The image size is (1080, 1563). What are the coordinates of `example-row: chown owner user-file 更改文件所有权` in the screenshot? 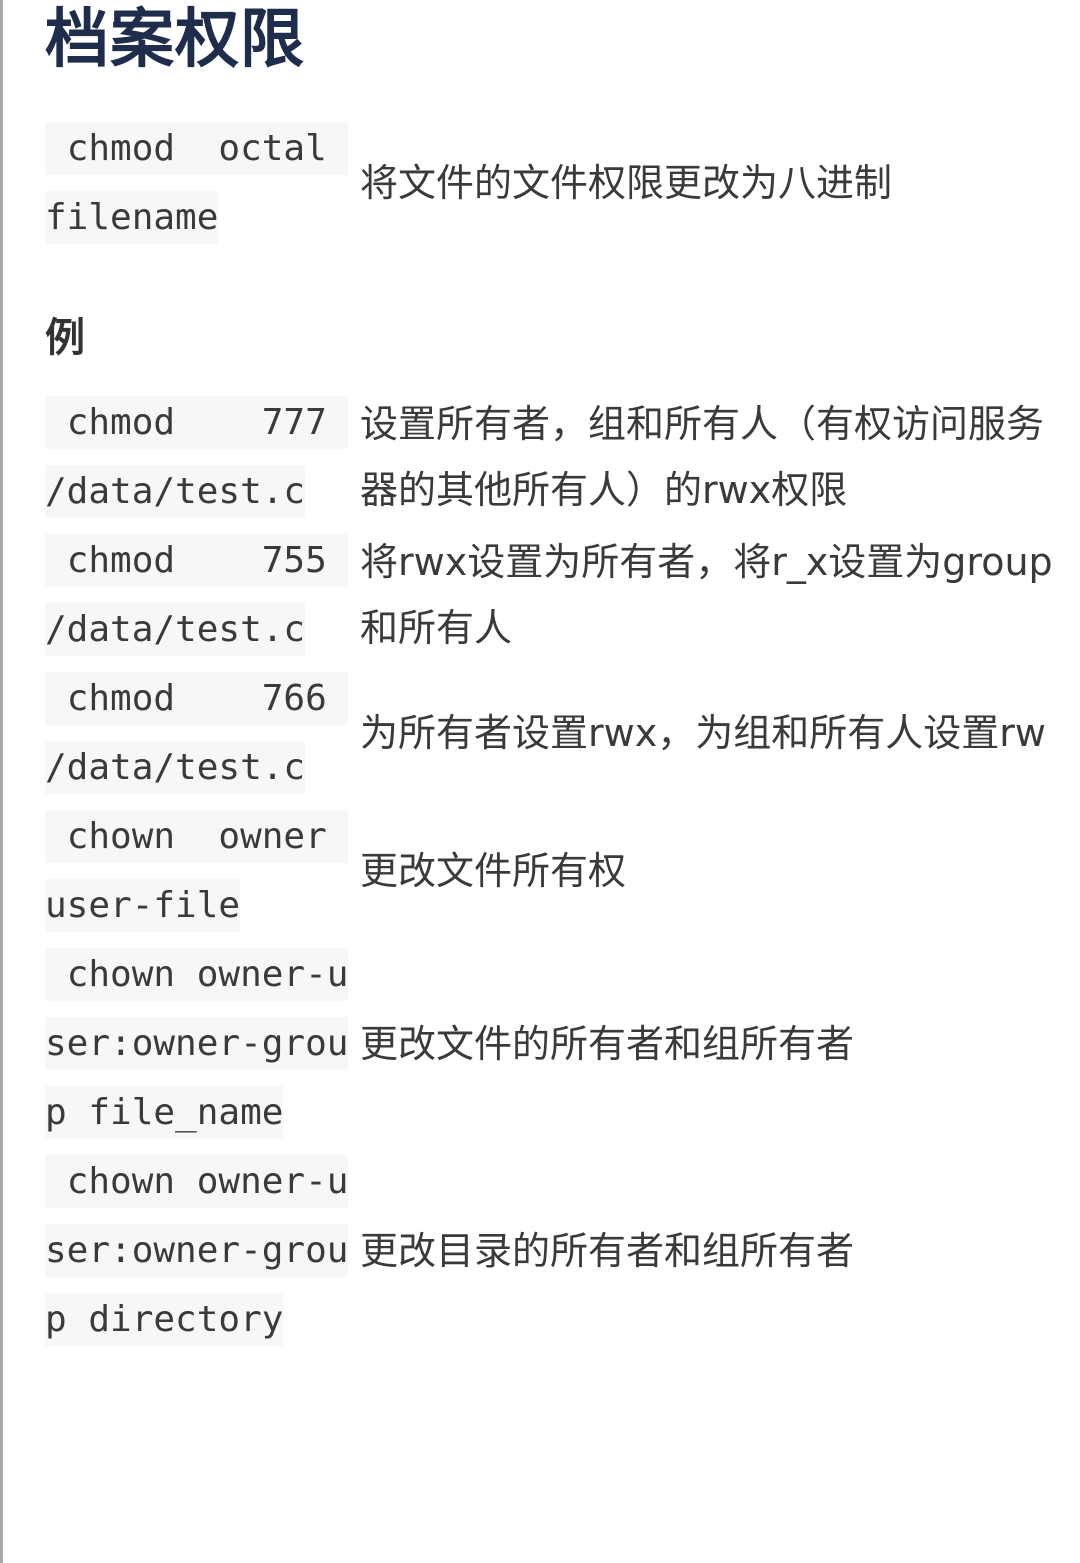 It's located at (550, 871).